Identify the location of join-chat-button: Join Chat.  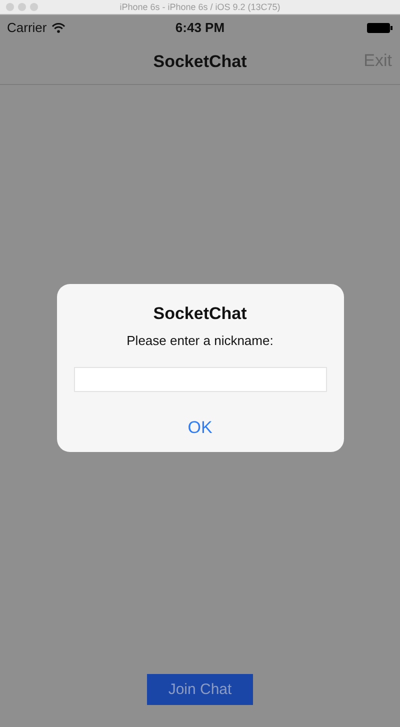
(200, 689).